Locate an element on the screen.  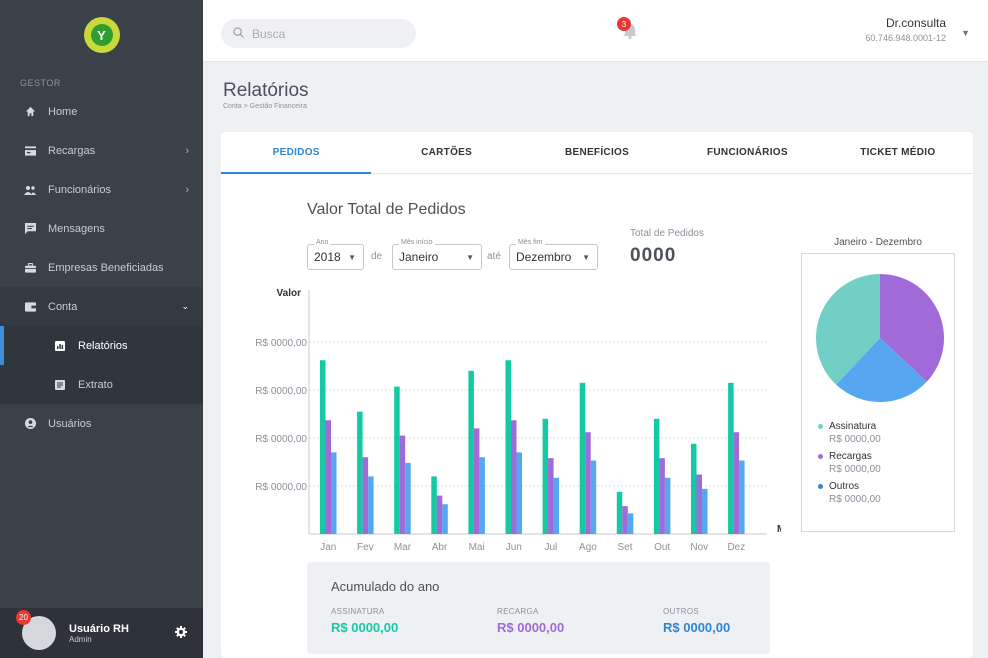
user-notification-badge: 20 is located at coordinates (23, 617).